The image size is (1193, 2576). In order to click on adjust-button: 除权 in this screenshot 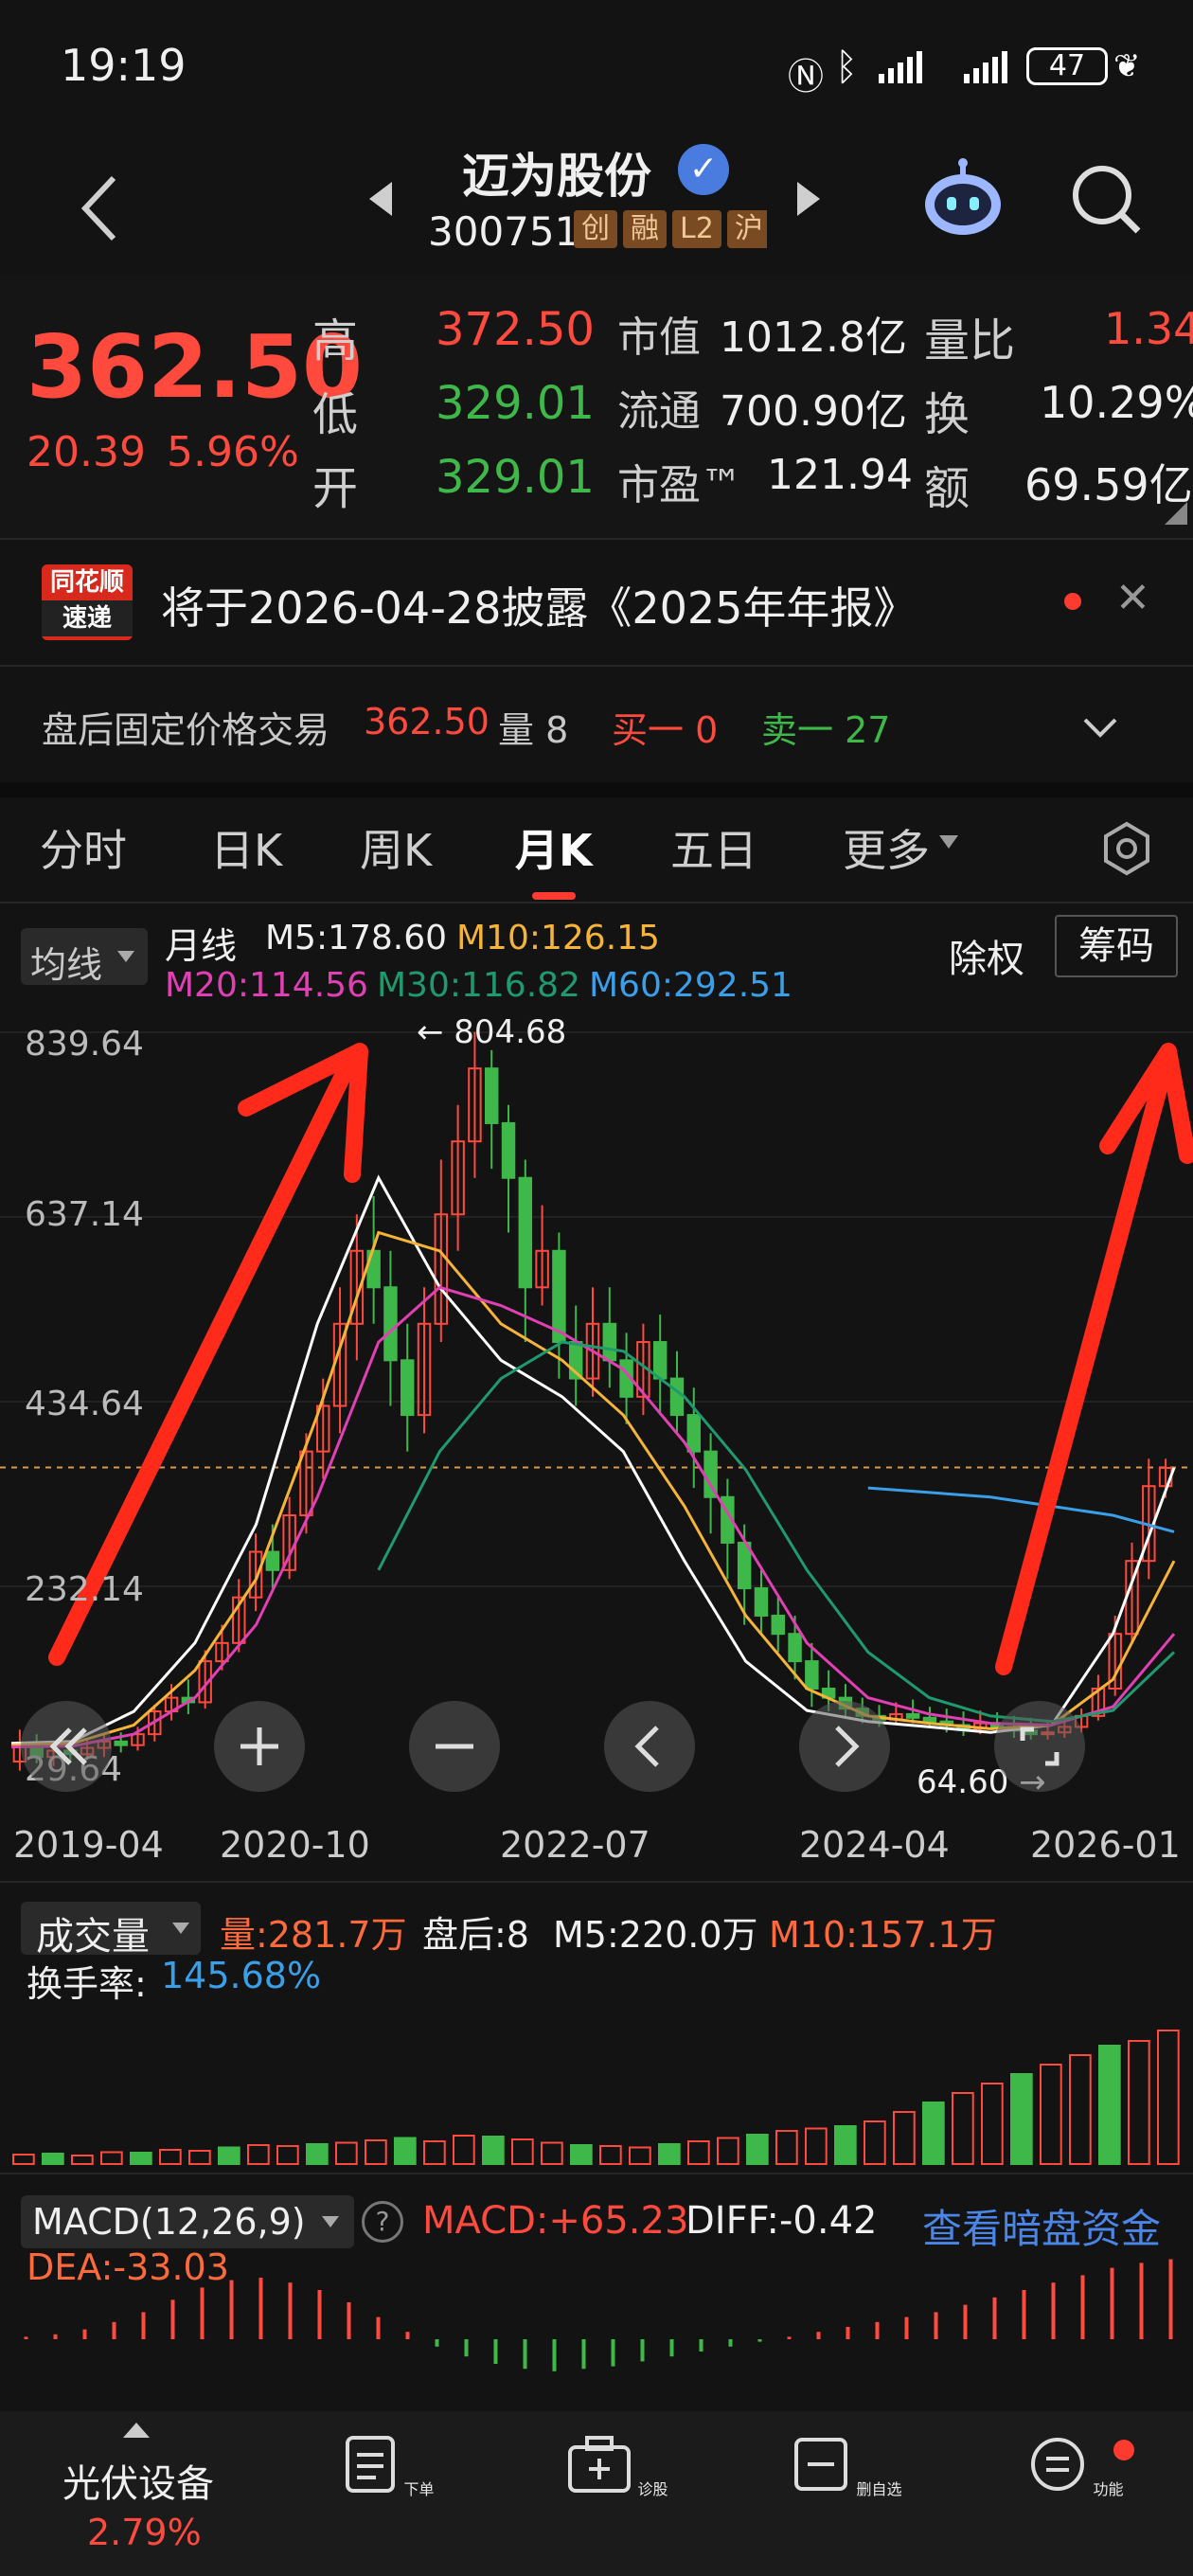, I will do `click(986, 955)`.